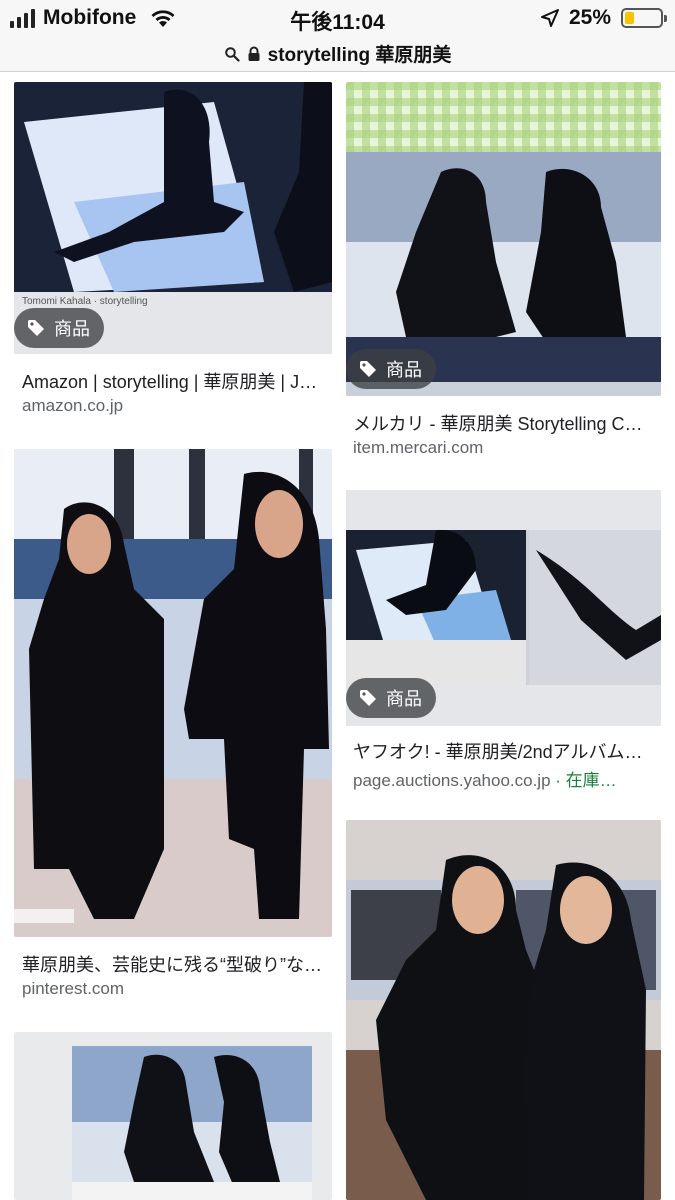 This screenshot has width=675, height=1200. Describe the element at coordinates (163, 18) in the screenshot. I see `wifi-icon` at that location.